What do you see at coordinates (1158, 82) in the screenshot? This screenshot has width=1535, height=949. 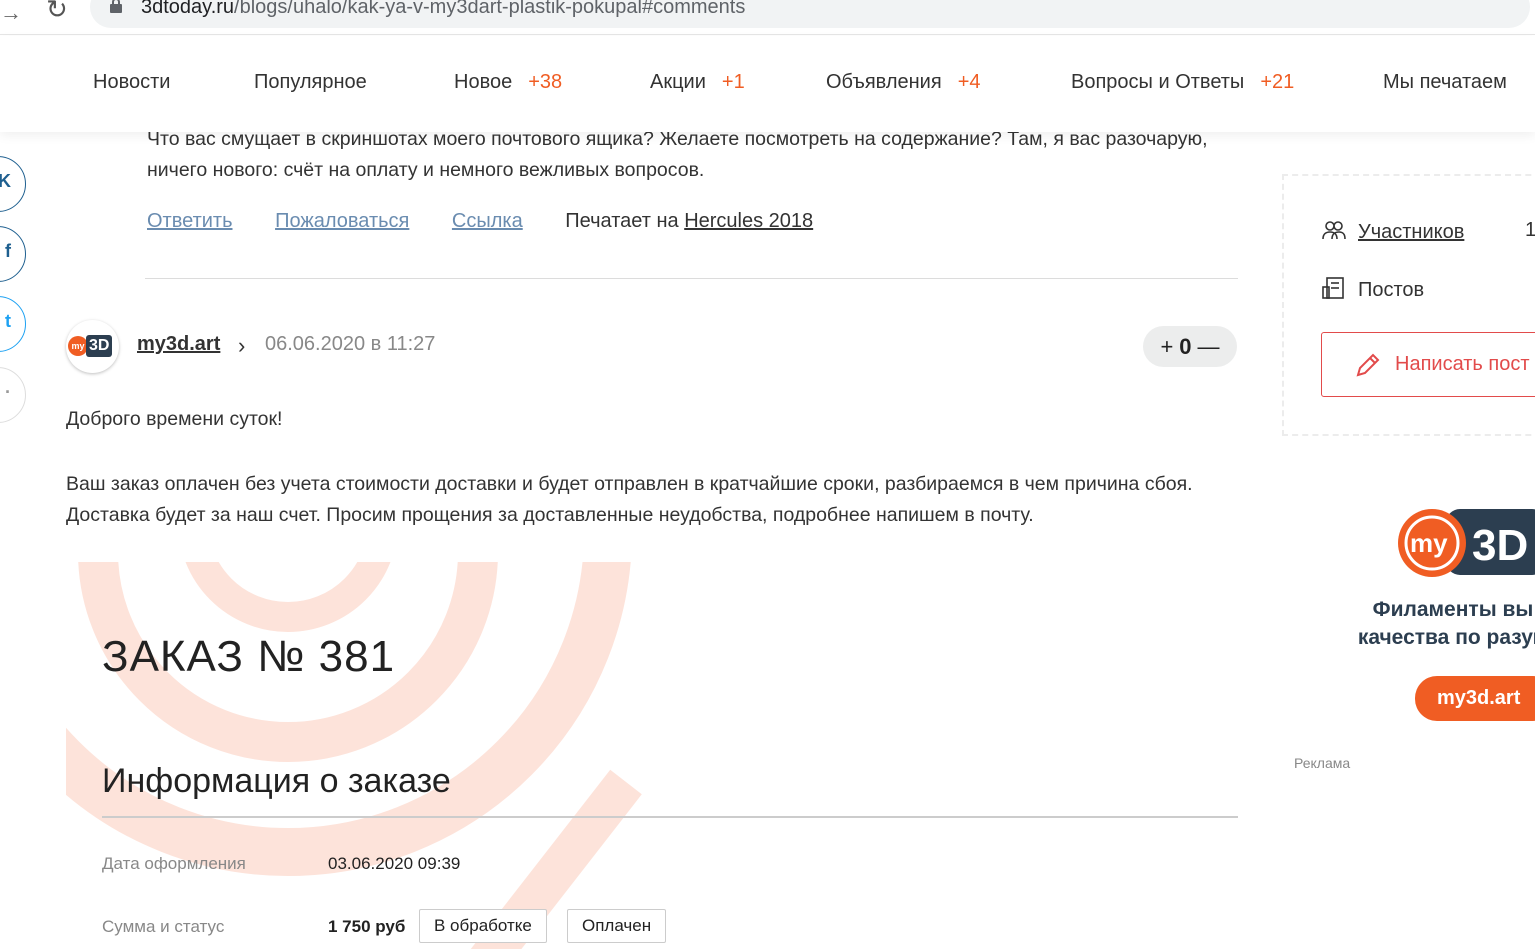 I see `nav-label: Вопросы и Ответы` at bounding box center [1158, 82].